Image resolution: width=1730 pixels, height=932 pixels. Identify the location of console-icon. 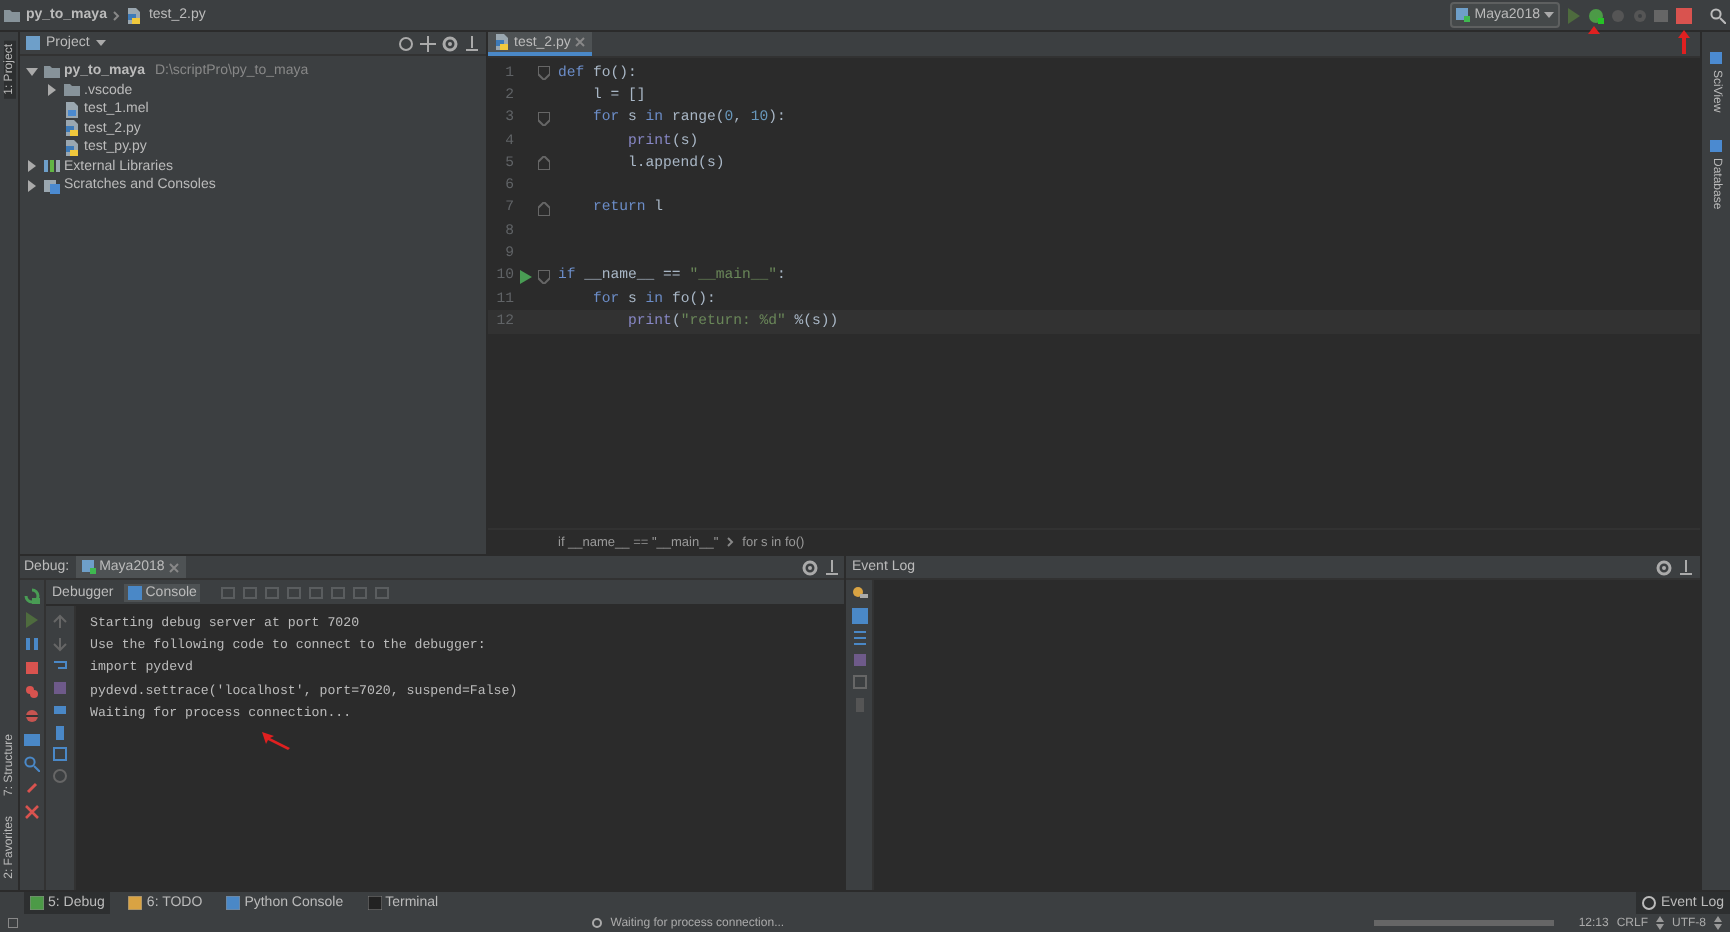
(134, 592).